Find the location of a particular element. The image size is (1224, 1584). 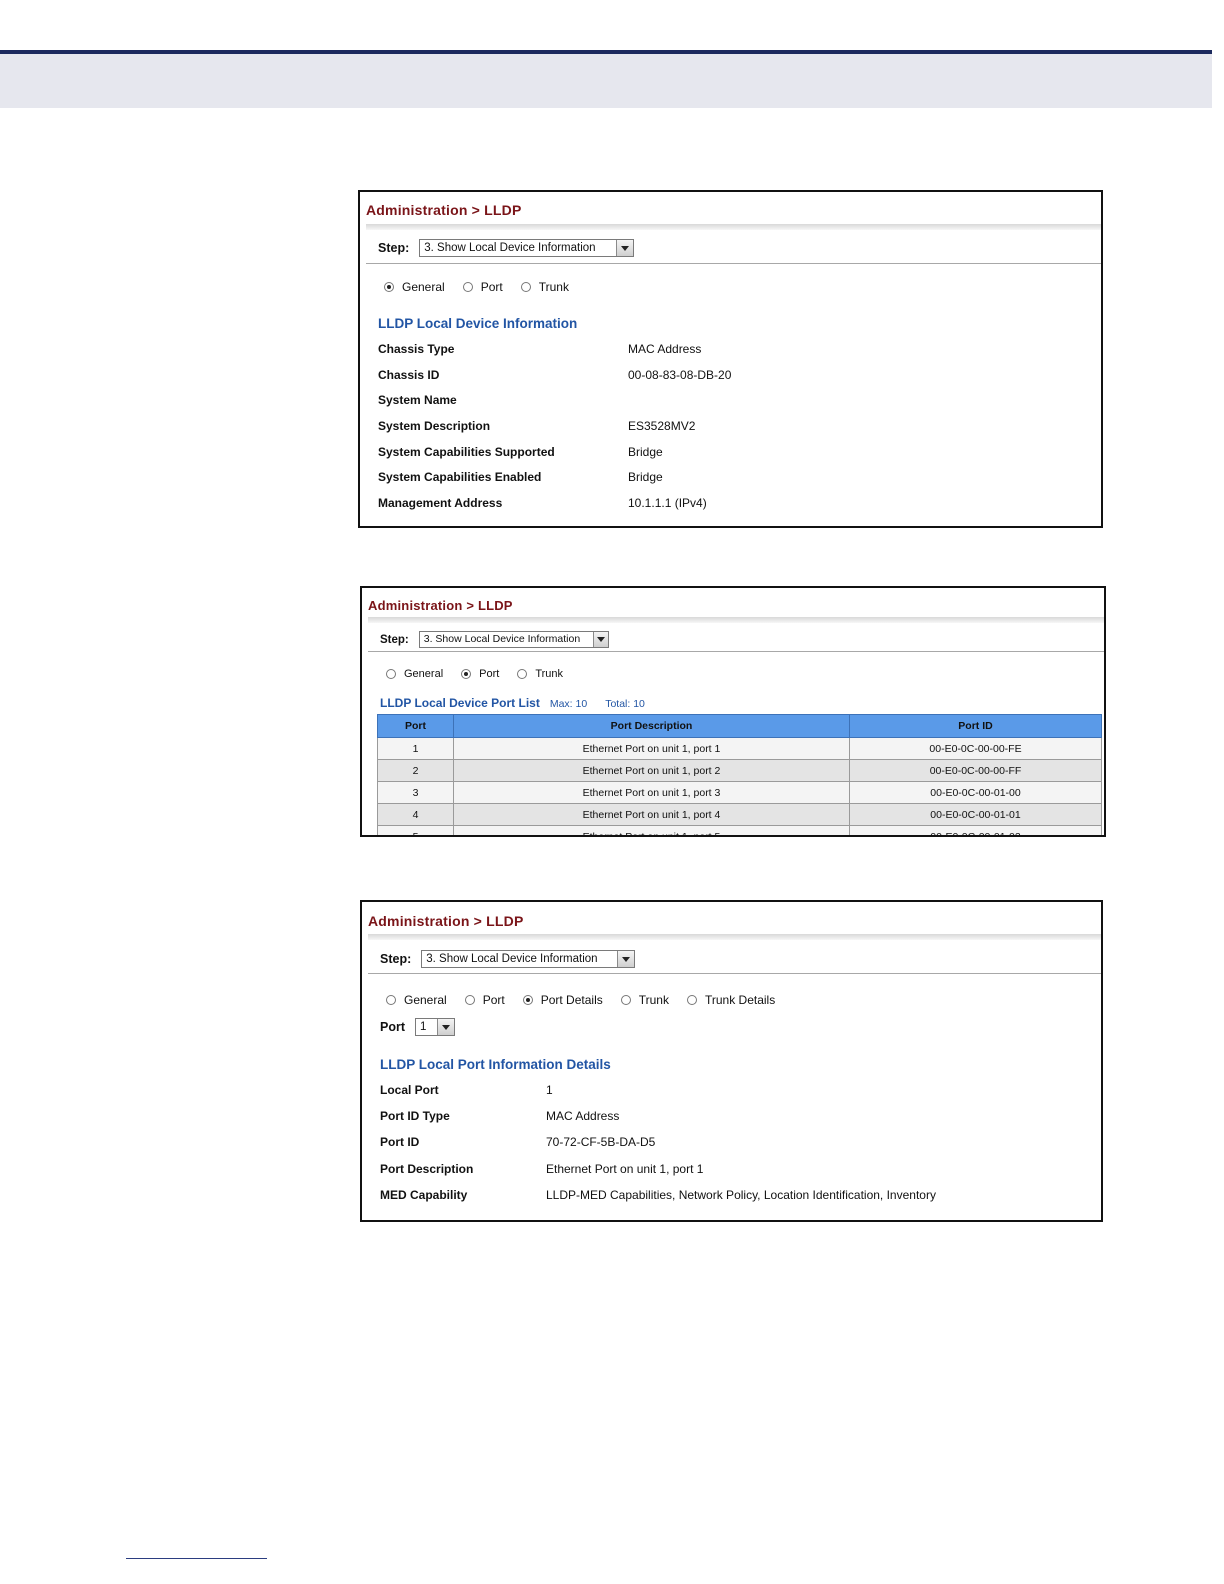

section-title-text: LLDP Local Device Port List is located at coordinates (460, 703).